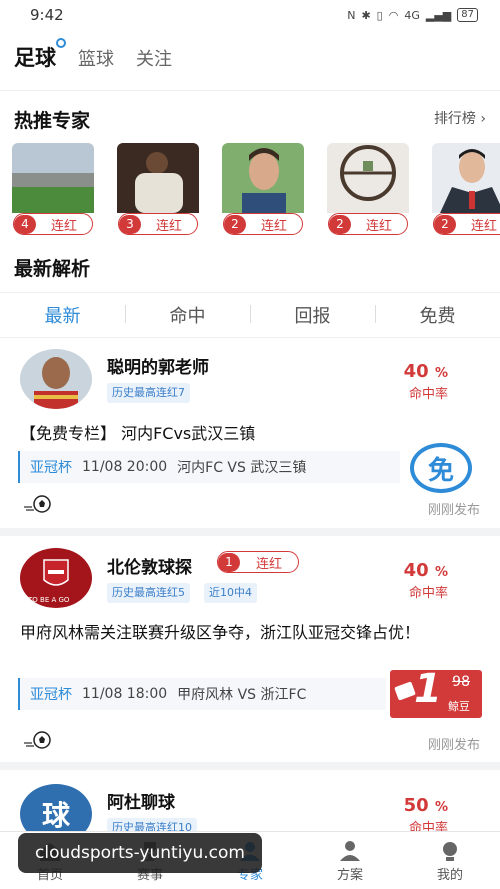  Describe the element at coordinates (426, 805) in the screenshot. I see `hit-rate-value: 50 %` at that location.